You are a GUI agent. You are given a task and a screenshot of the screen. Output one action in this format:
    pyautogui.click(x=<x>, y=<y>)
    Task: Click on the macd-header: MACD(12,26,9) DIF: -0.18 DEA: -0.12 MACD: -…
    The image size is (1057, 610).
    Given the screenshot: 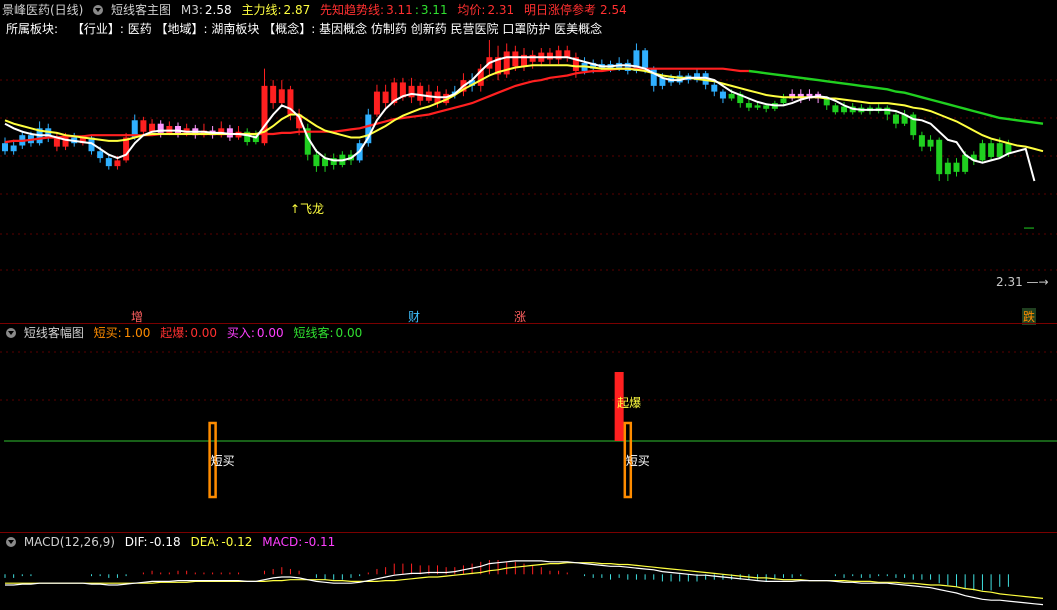 What is the action you would take?
    pyautogui.click(x=171, y=542)
    